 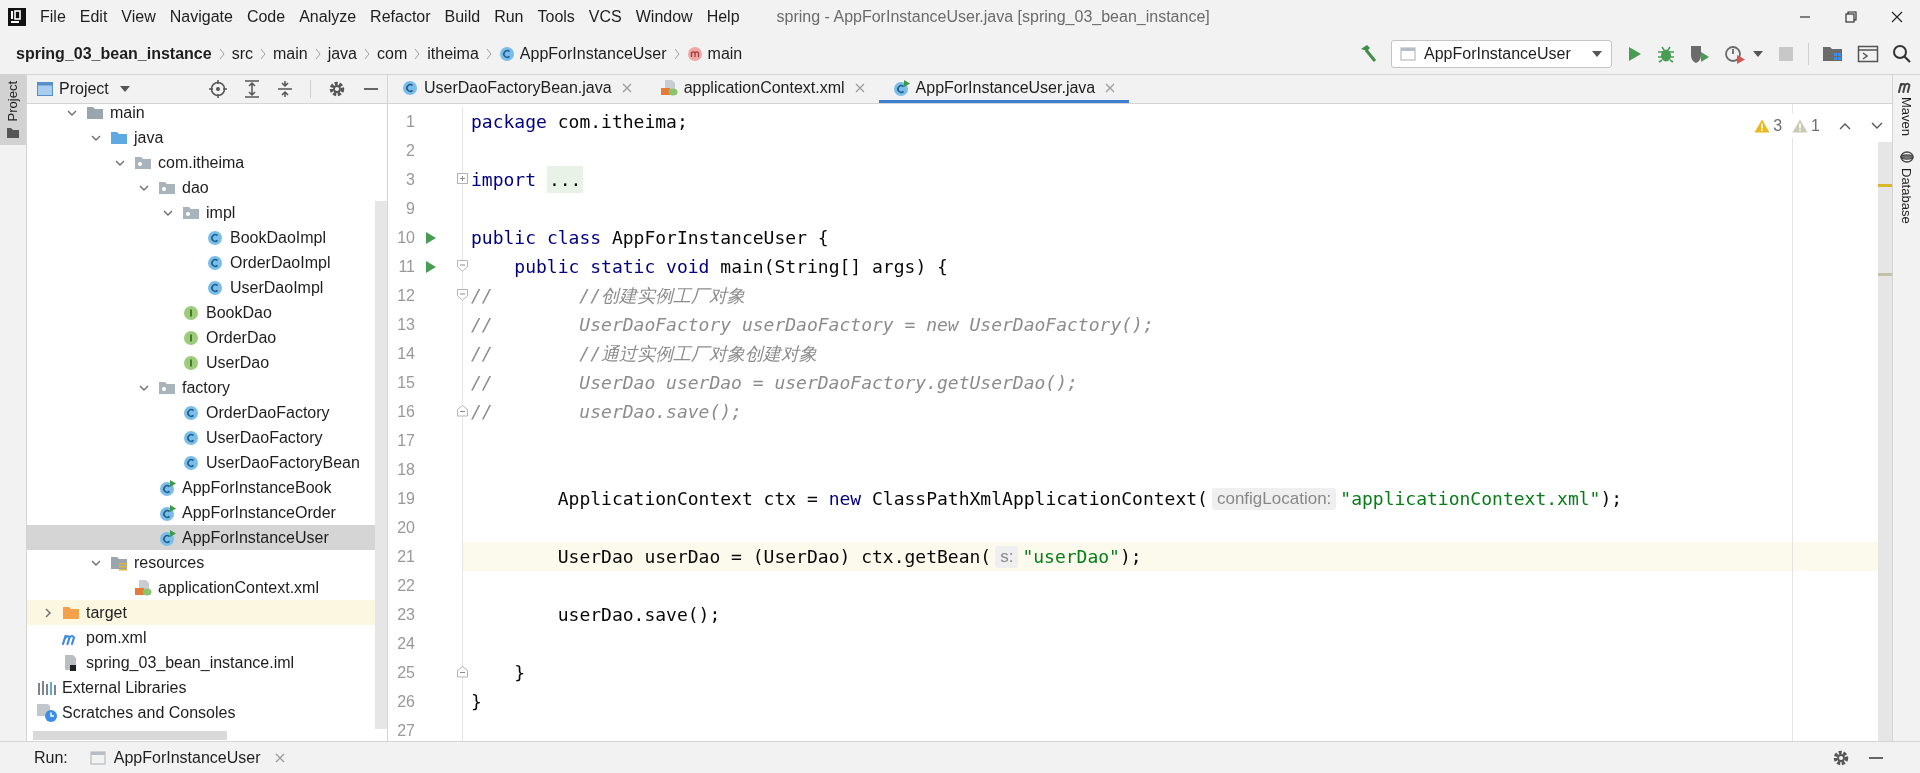 What do you see at coordinates (201, 537) in the screenshot?
I see `tree-item: AppForInstanceUser` at bounding box center [201, 537].